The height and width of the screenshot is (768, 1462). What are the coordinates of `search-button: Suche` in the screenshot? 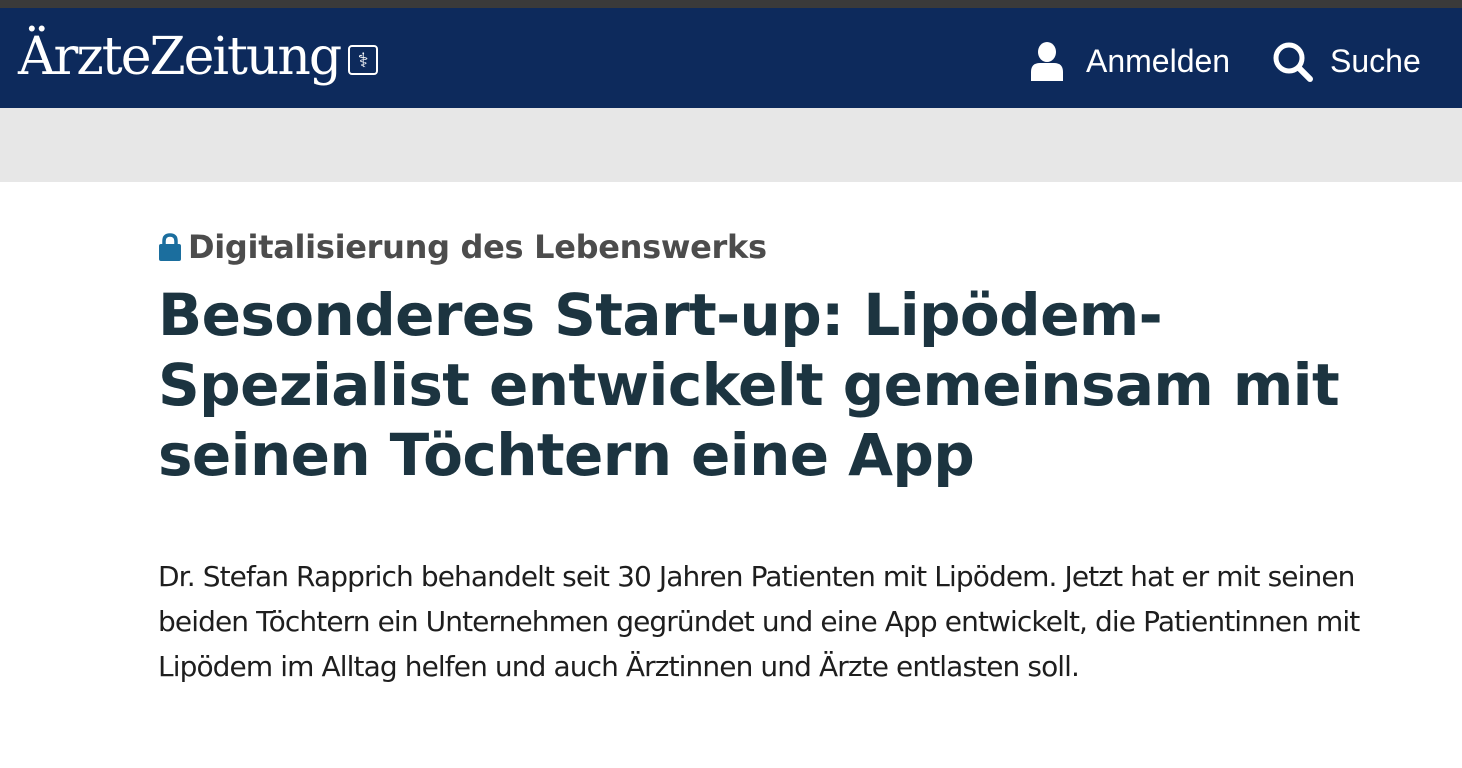 It's located at (1346, 61).